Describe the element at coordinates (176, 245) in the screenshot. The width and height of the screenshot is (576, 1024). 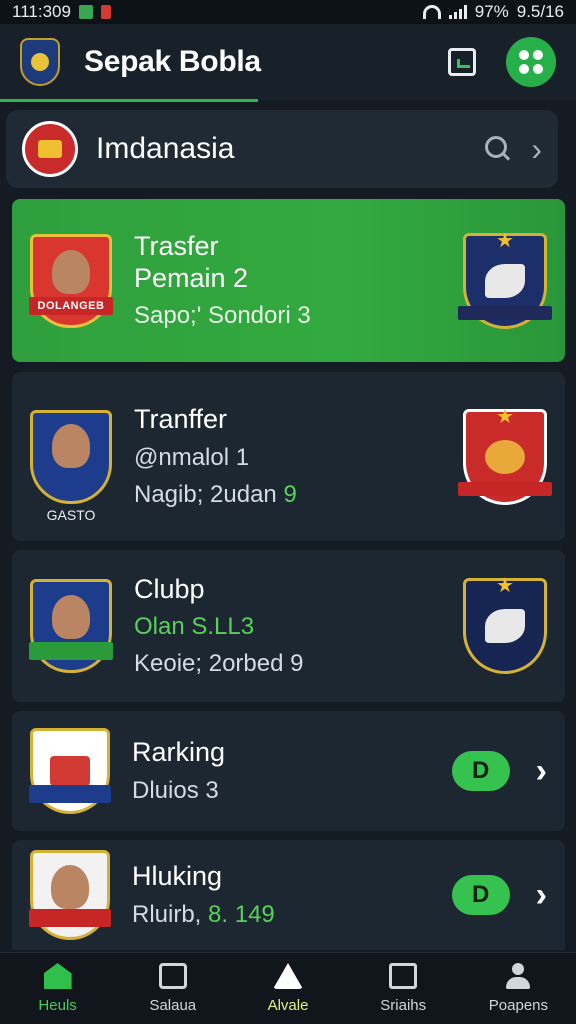
I see `card-title: Trasfer` at that location.